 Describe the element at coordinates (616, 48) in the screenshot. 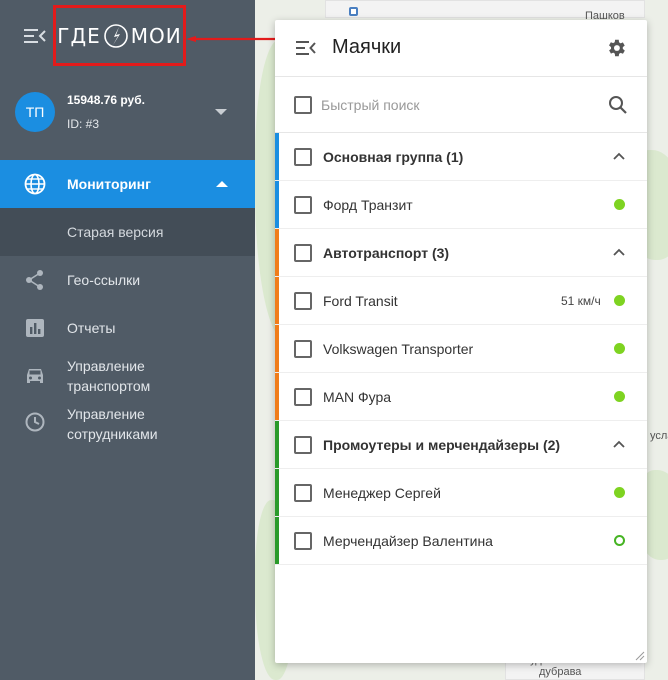

I see `gear-icon` at that location.